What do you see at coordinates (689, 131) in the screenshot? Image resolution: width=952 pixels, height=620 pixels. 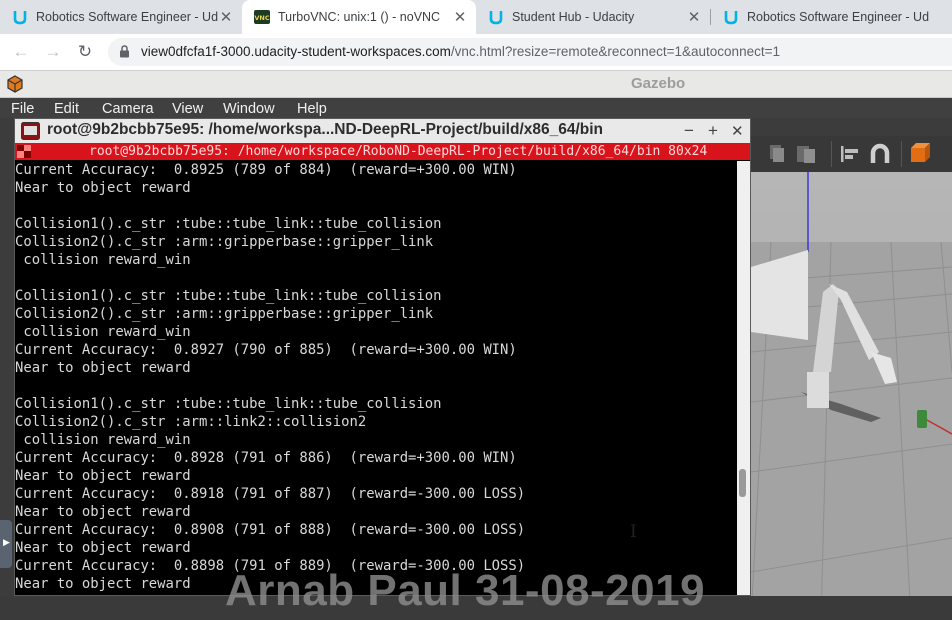 I see `minimize-icon: −` at bounding box center [689, 131].